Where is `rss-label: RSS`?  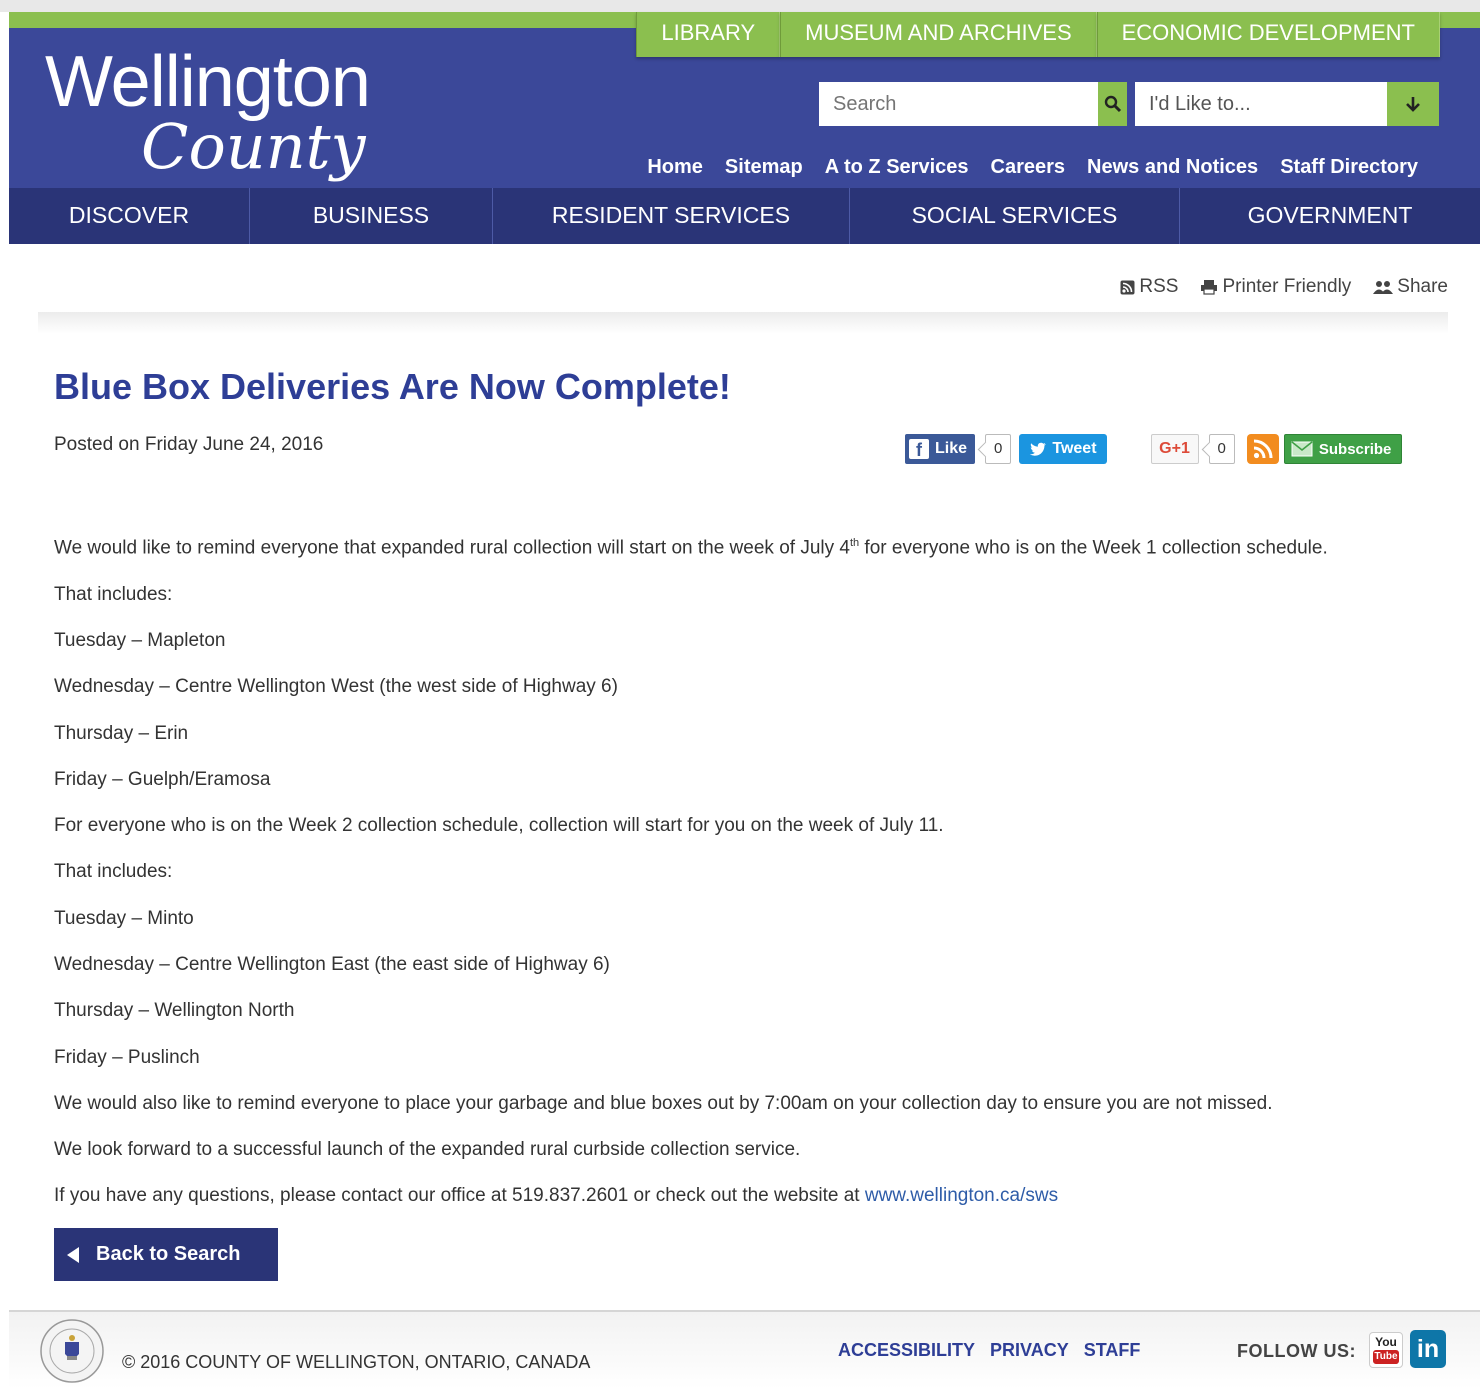
rss-label: RSS is located at coordinates (1159, 286).